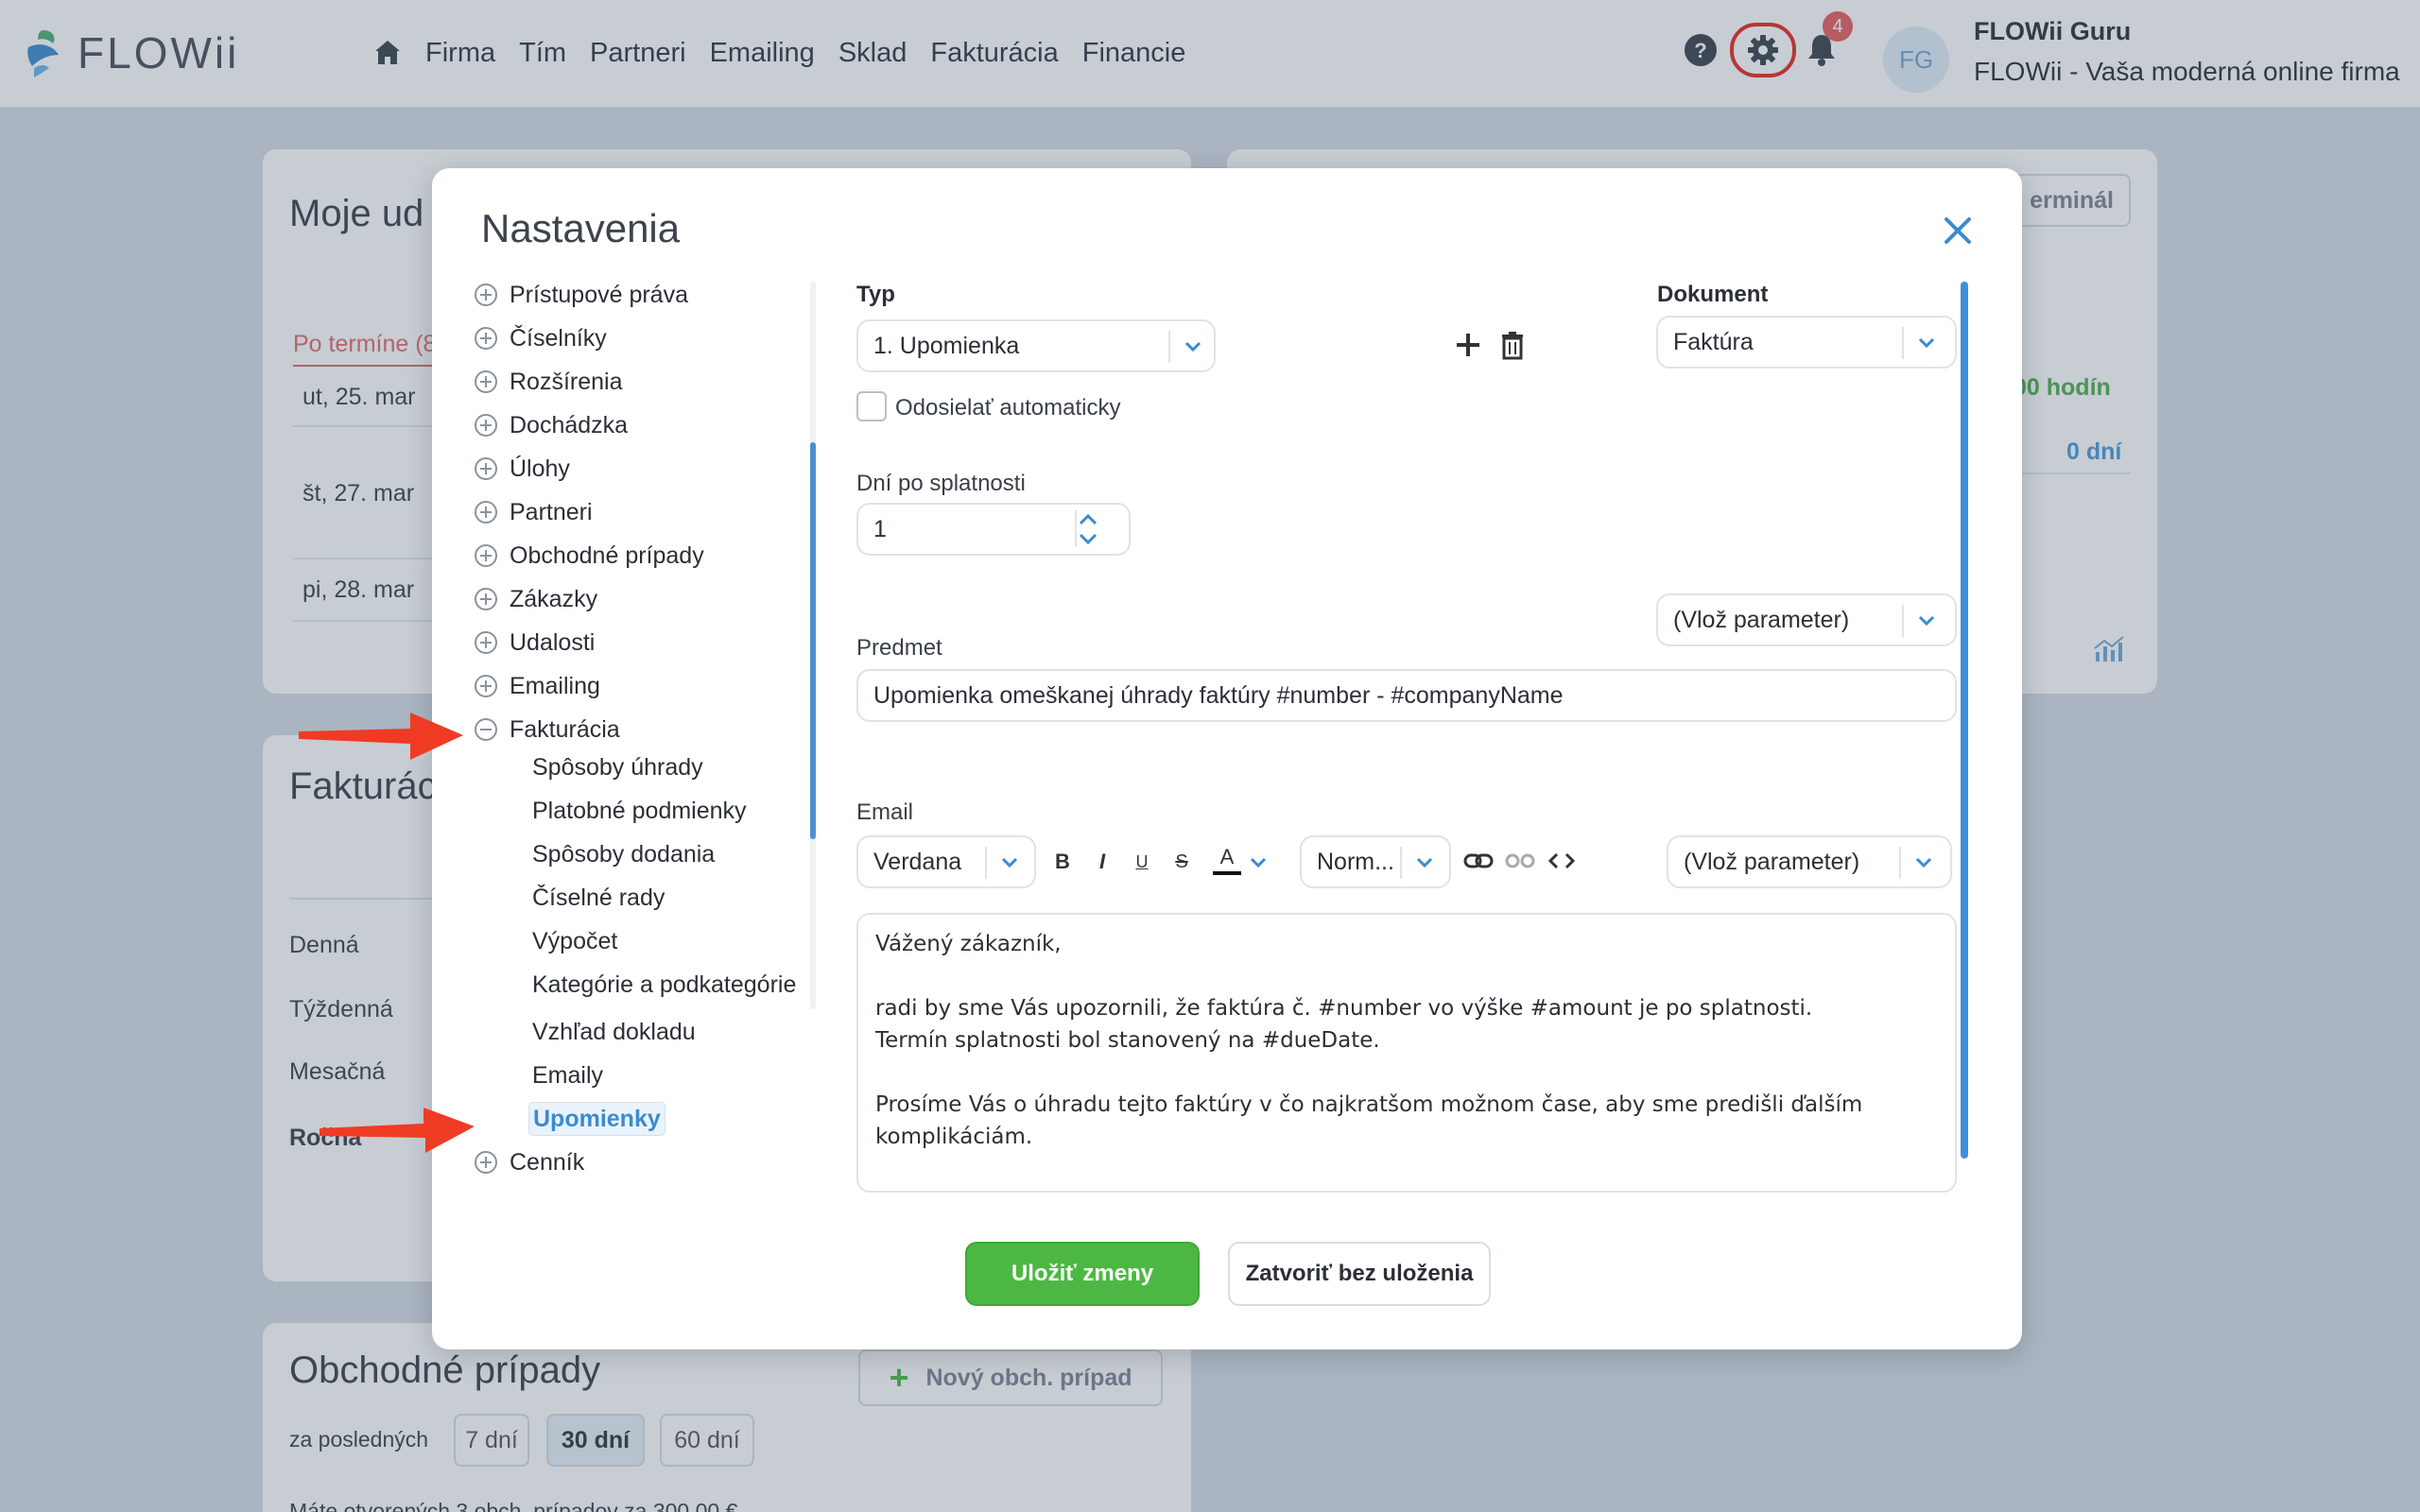  What do you see at coordinates (598, 898) in the screenshot?
I see `tree-sub-ciselne-rady: Číselné rady` at bounding box center [598, 898].